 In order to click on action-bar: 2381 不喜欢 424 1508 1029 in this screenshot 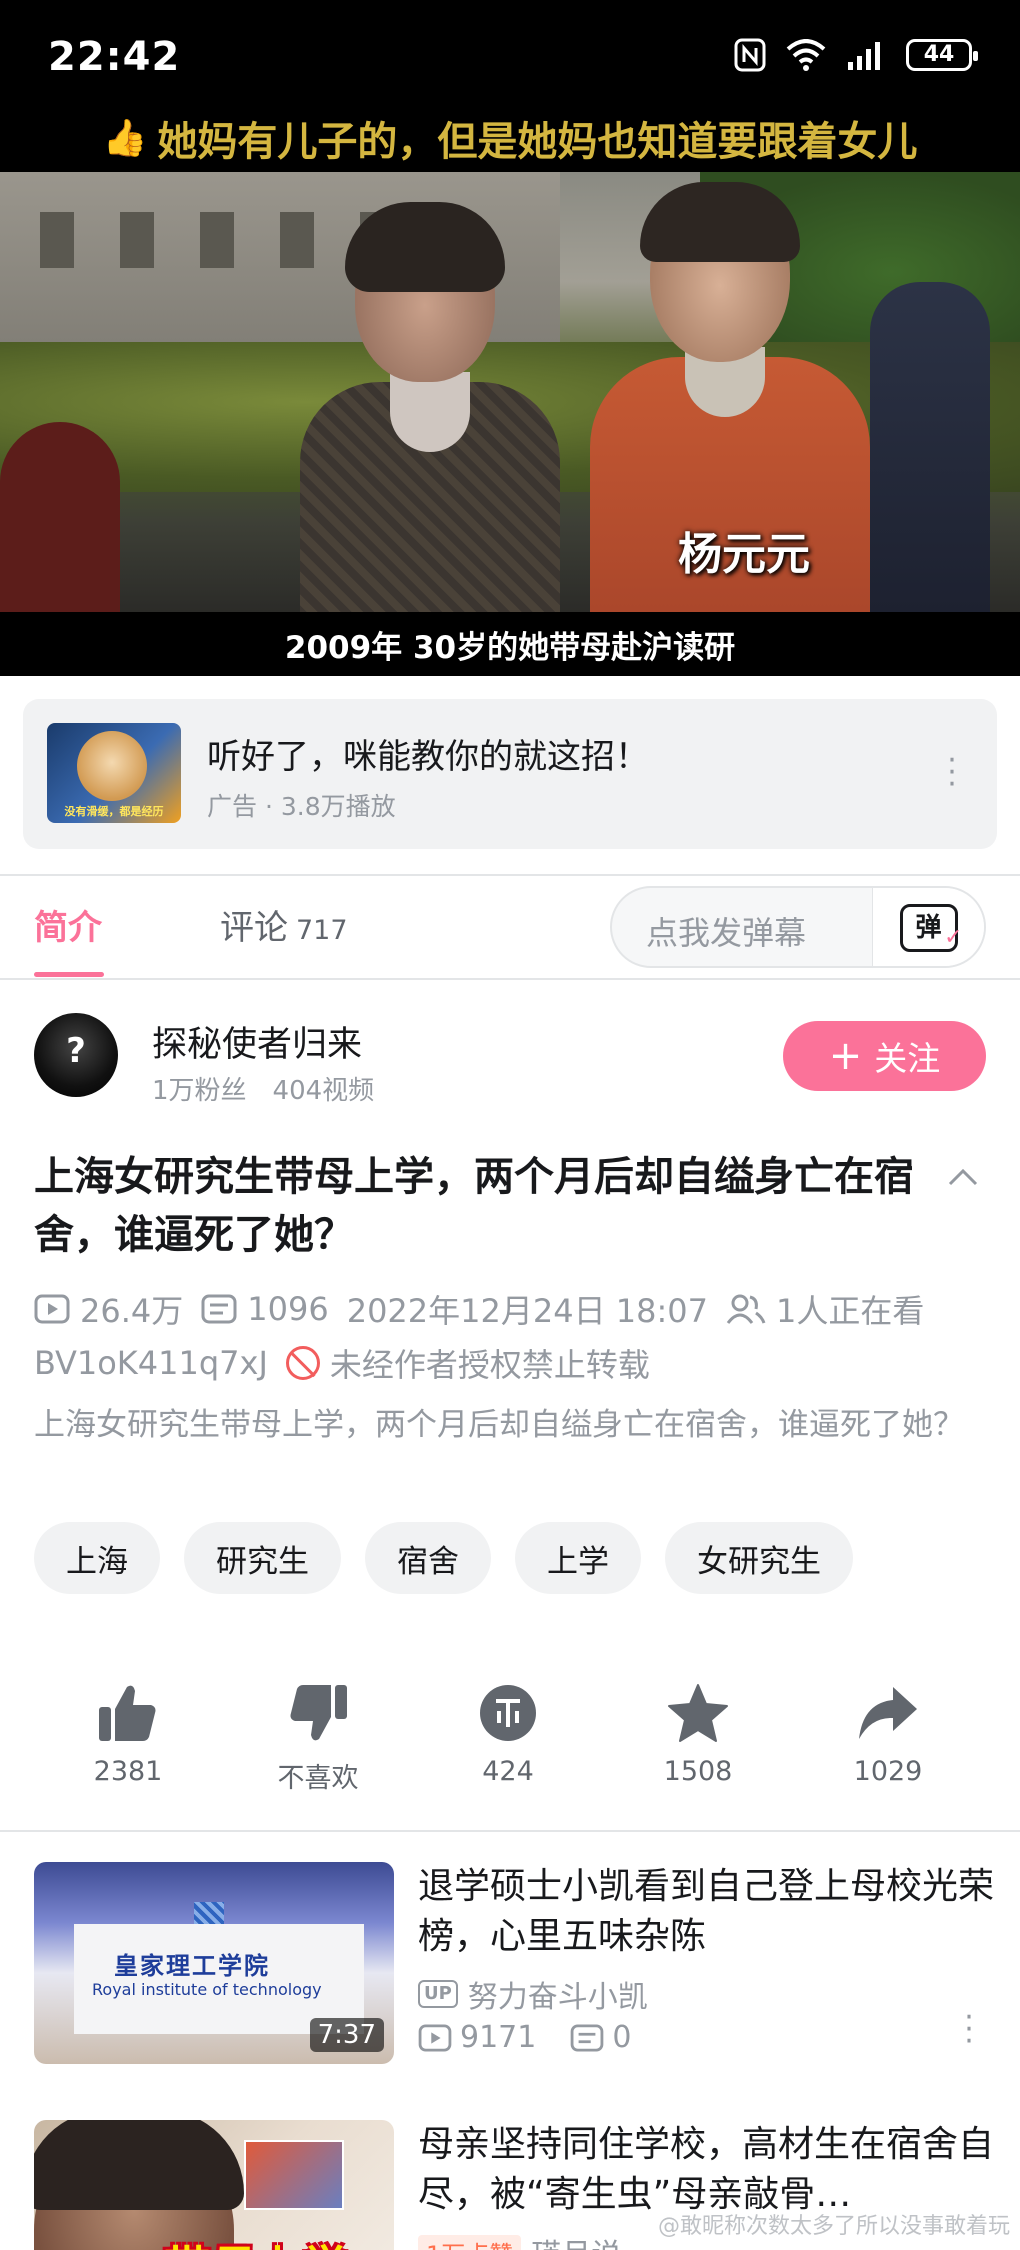, I will do `click(510, 1738)`.